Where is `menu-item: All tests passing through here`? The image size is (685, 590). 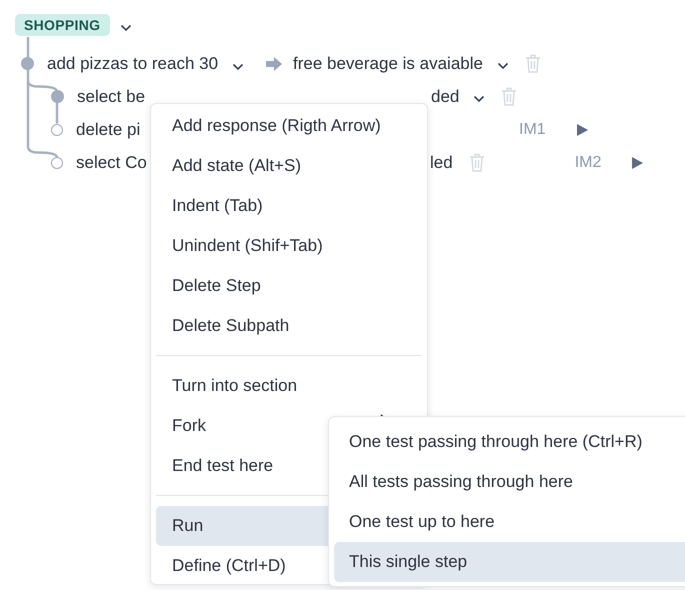
menu-item: All tests passing through here is located at coordinates (509, 482).